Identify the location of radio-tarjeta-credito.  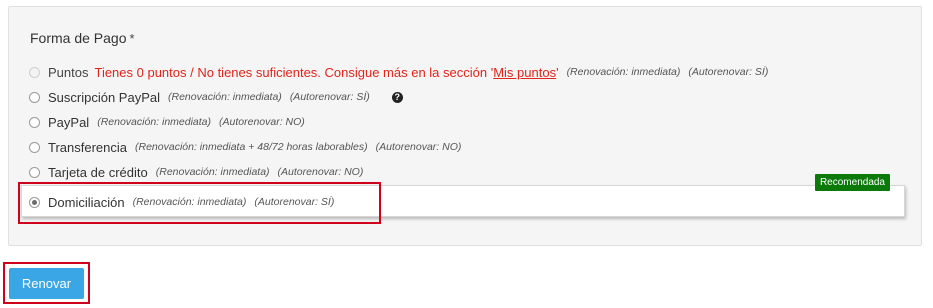
(34, 172).